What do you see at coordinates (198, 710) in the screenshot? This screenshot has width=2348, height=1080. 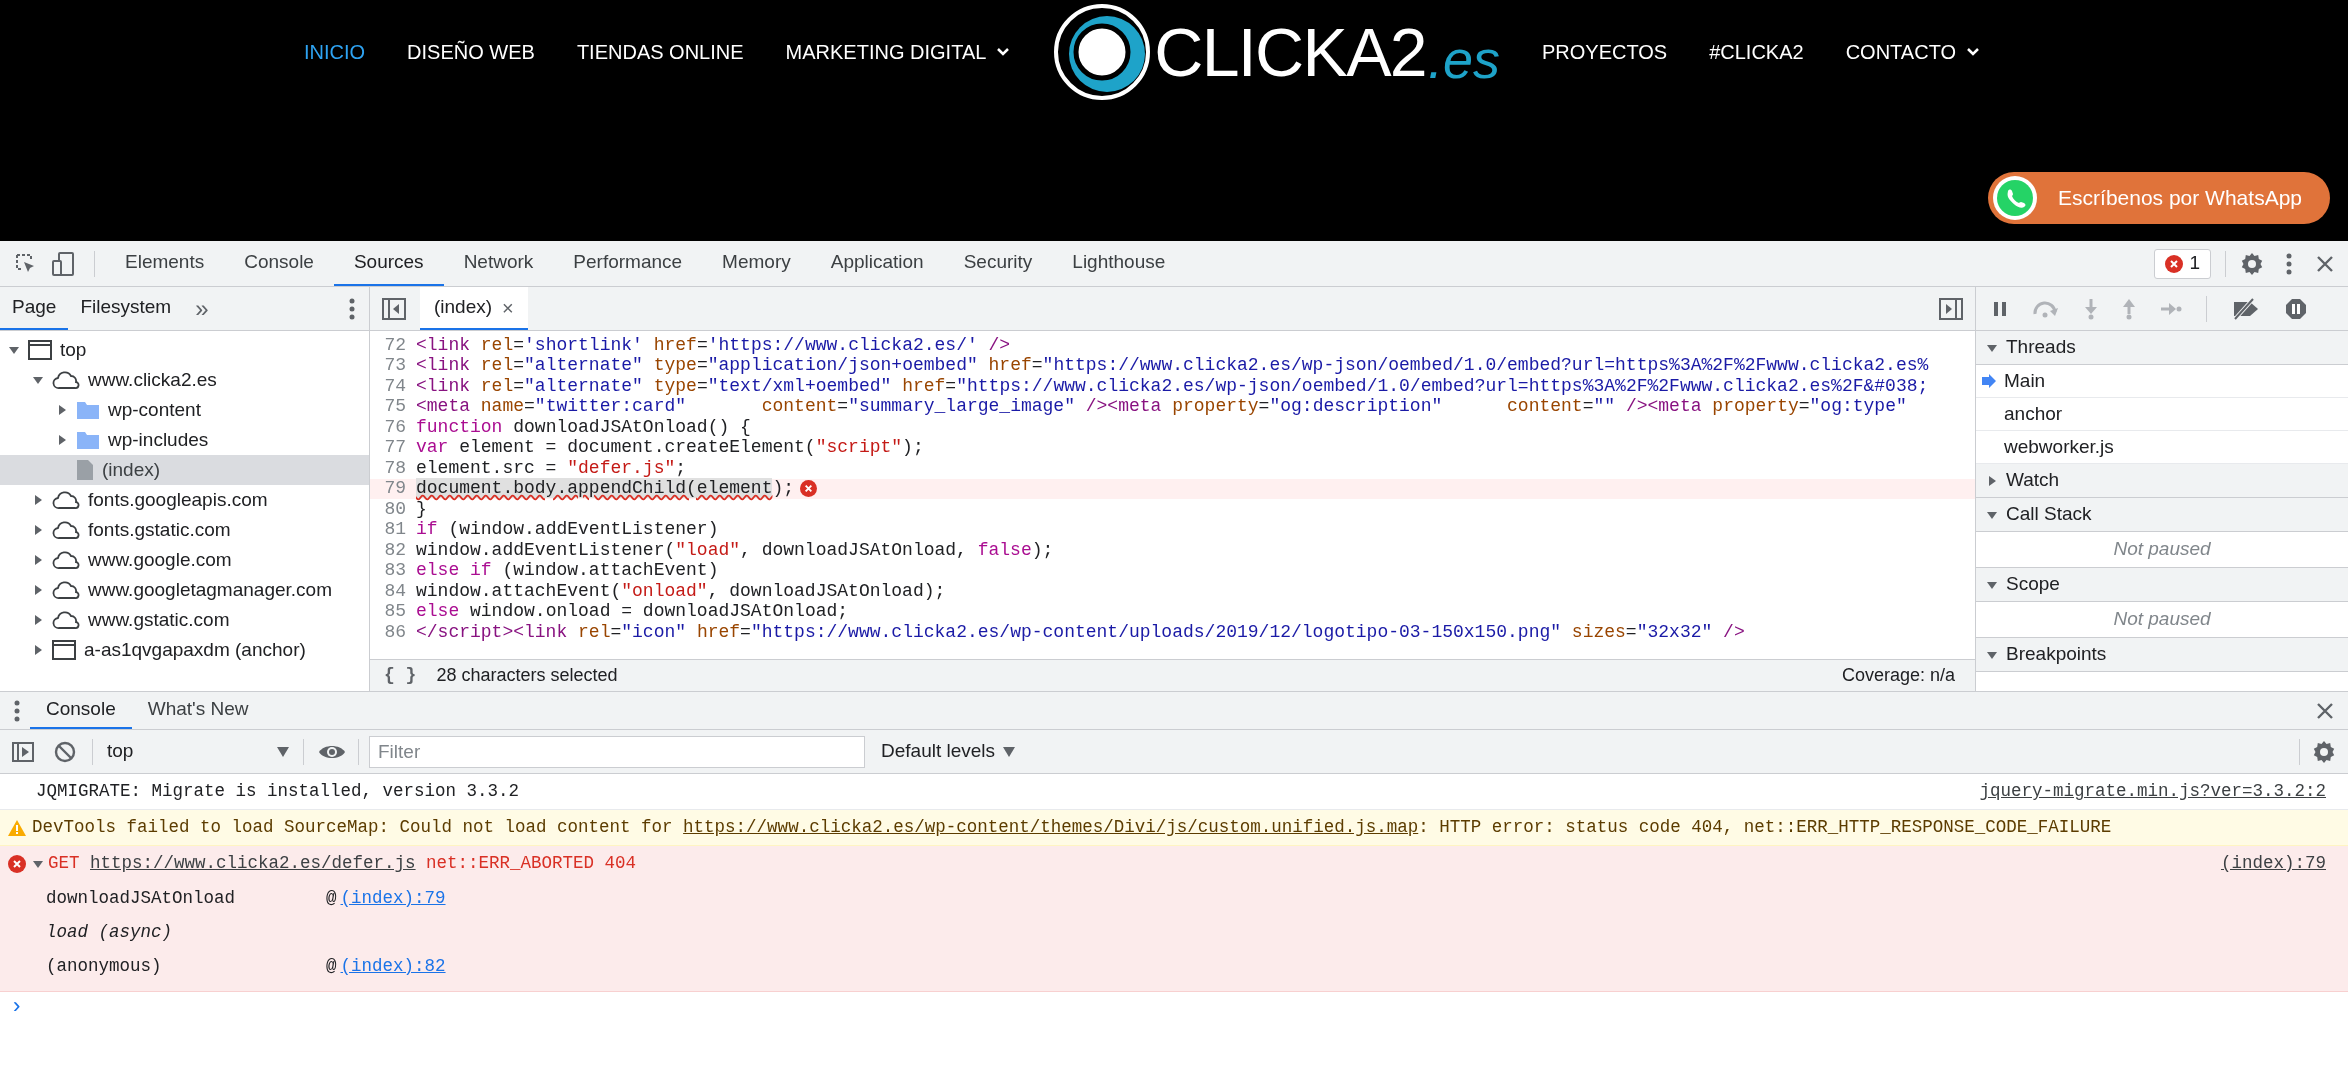 I see `drawer-tab: What's New` at bounding box center [198, 710].